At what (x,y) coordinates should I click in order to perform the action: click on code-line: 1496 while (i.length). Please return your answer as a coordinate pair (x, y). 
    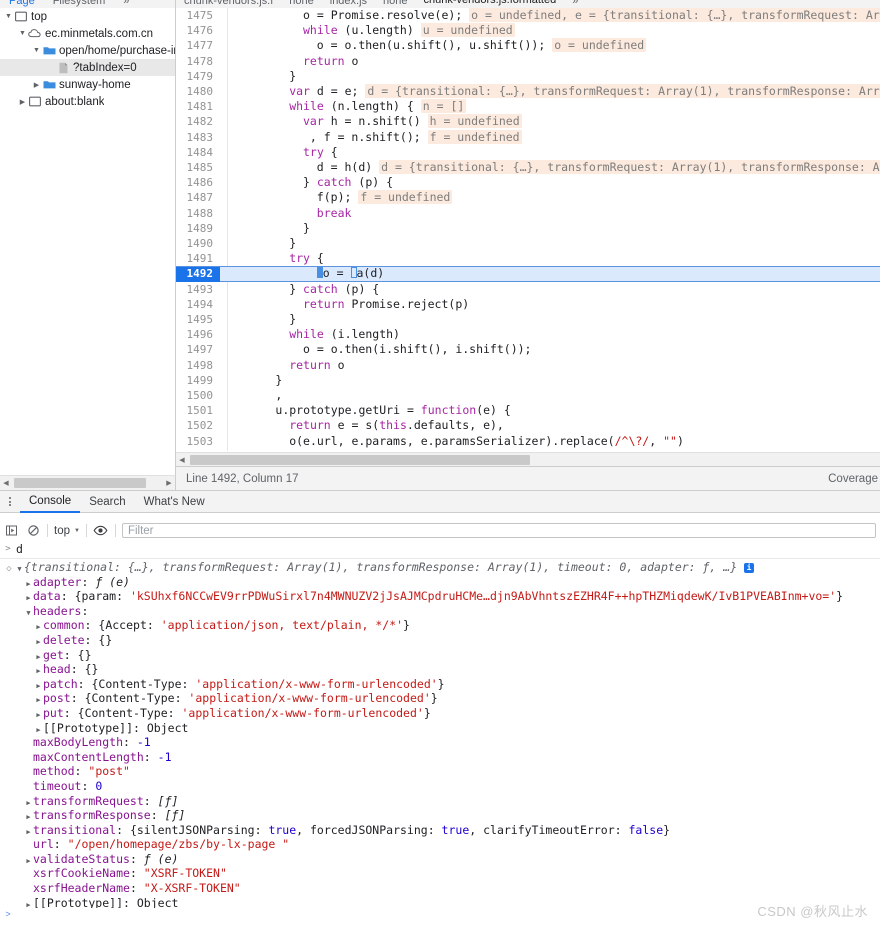
    Looking at the image, I should click on (528, 334).